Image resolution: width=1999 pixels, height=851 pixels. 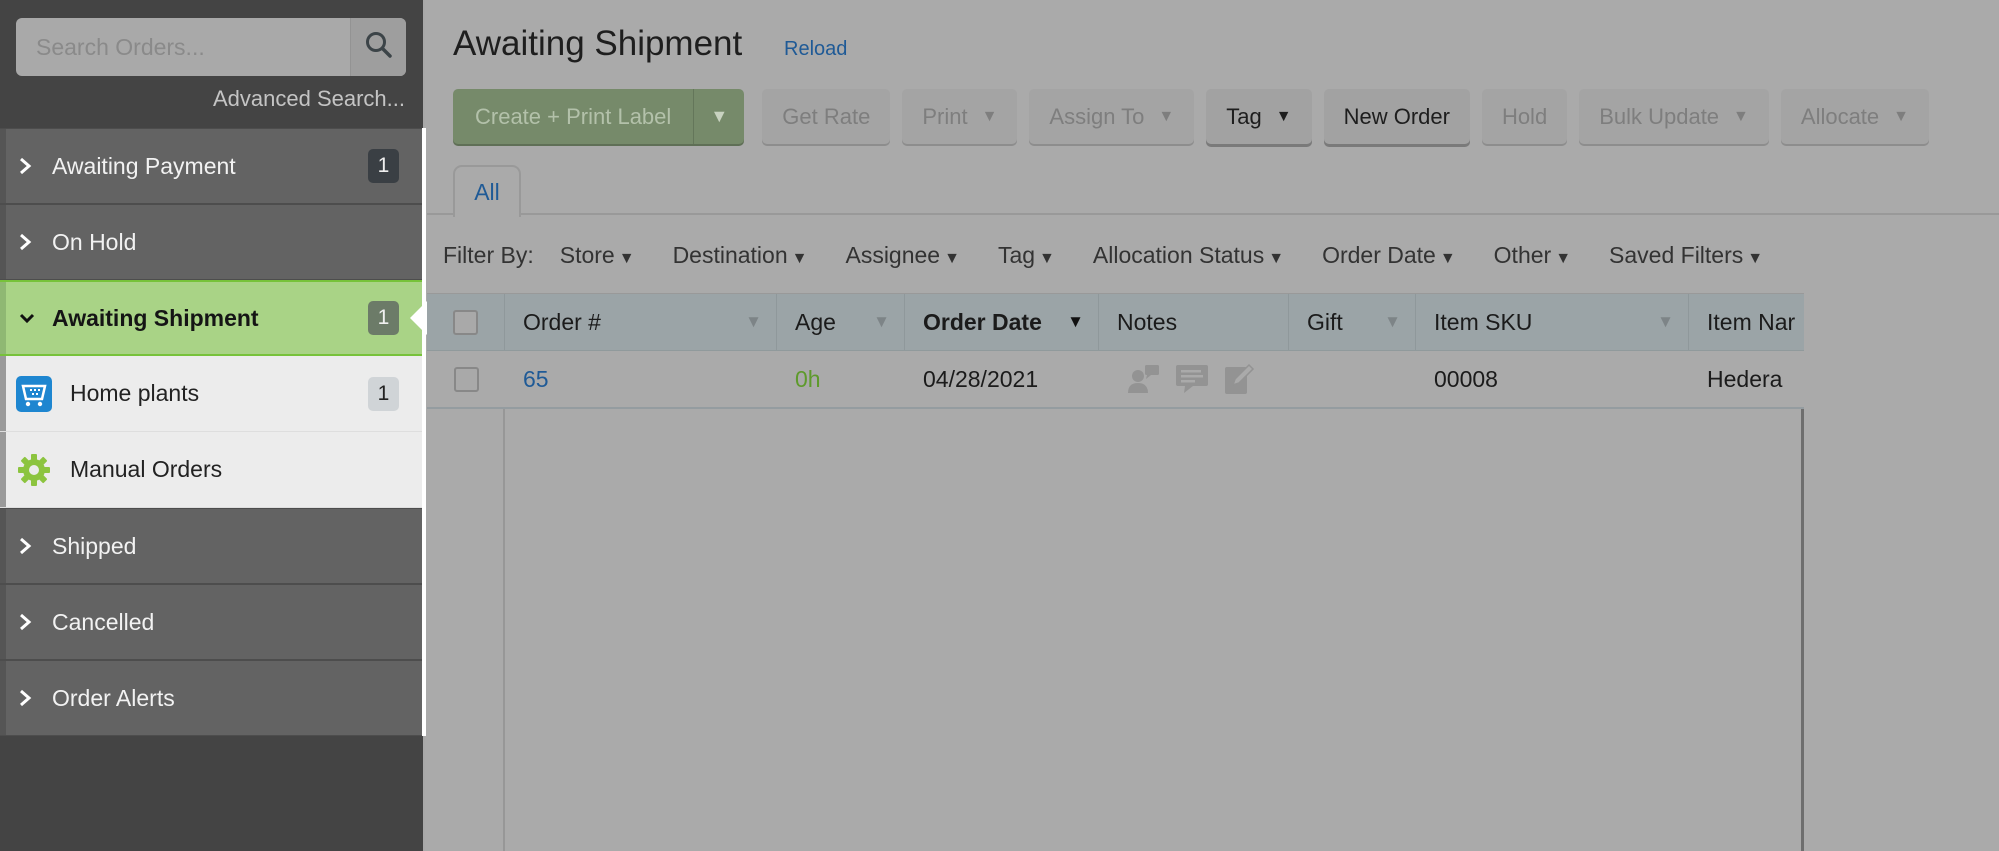 I want to click on status-label: Awaiting Shipment, so click(x=155, y=317).